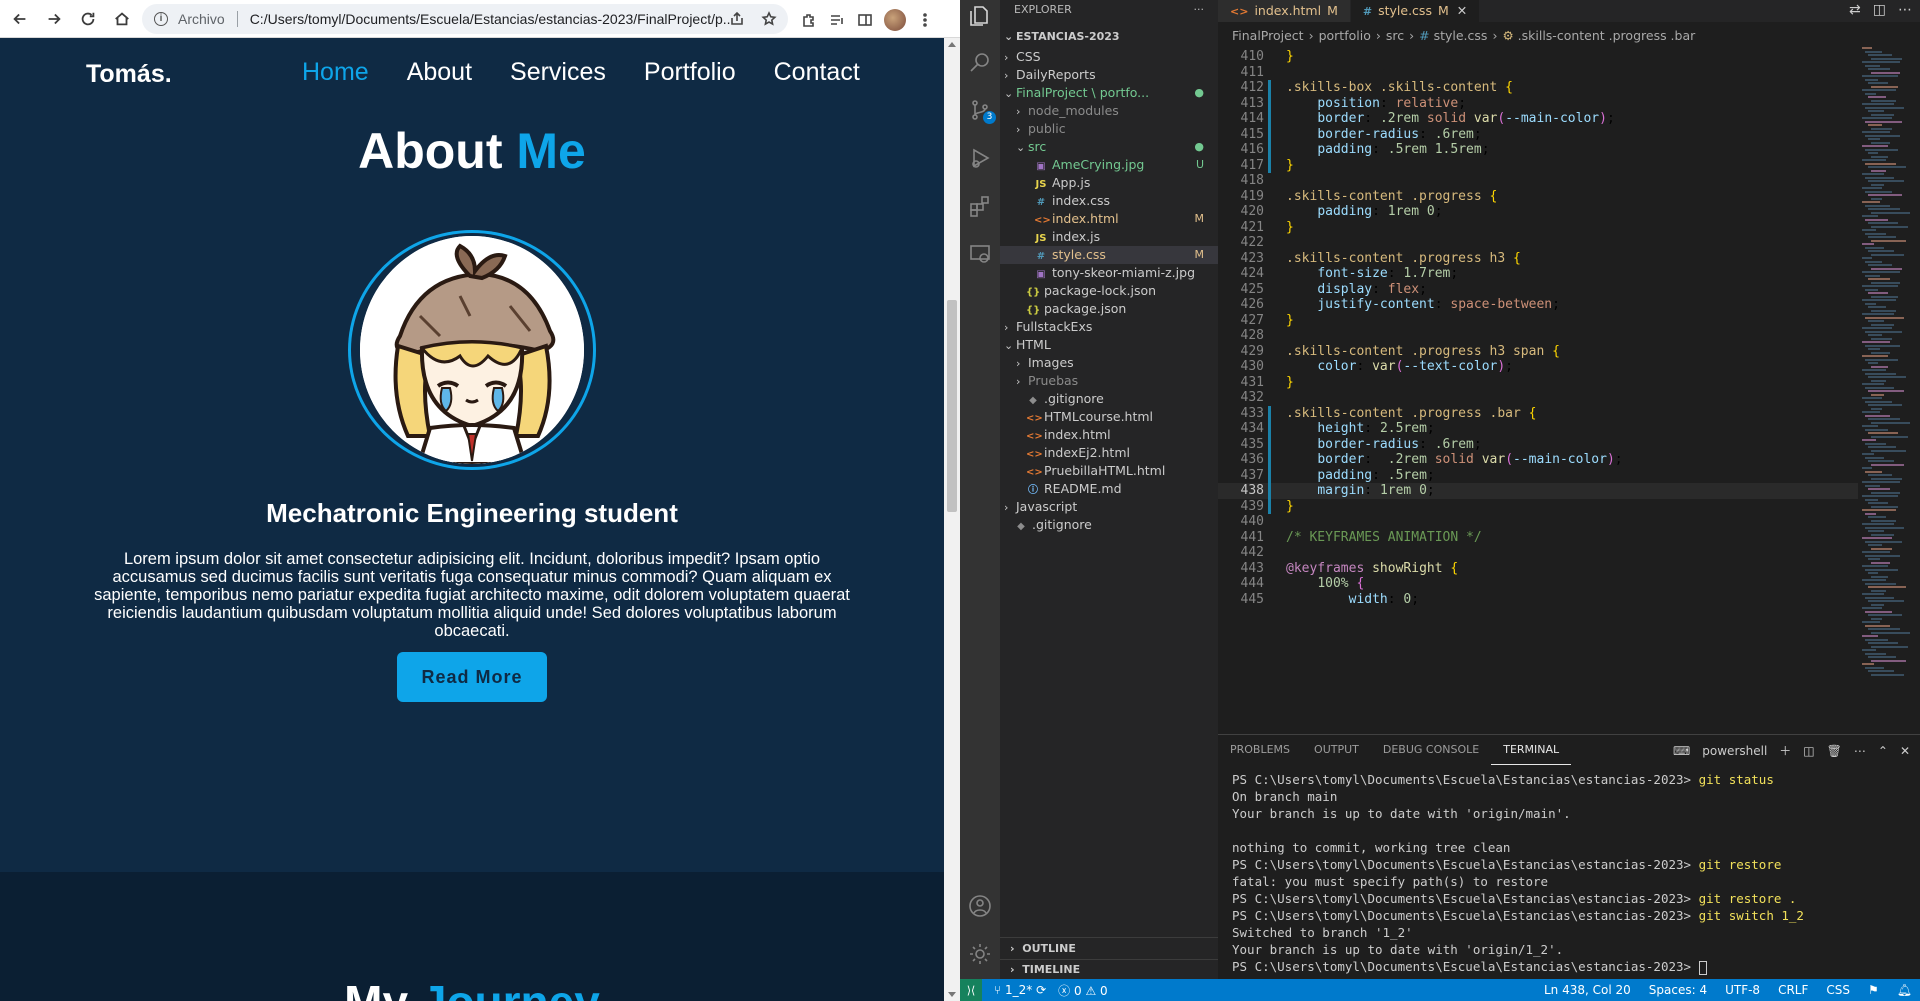  What do you see at coordinates (1109, 165) in the screenshot?
I see `tree-item: ▣ AmeCrying.jpg U` at bounding box center [1109, 165].